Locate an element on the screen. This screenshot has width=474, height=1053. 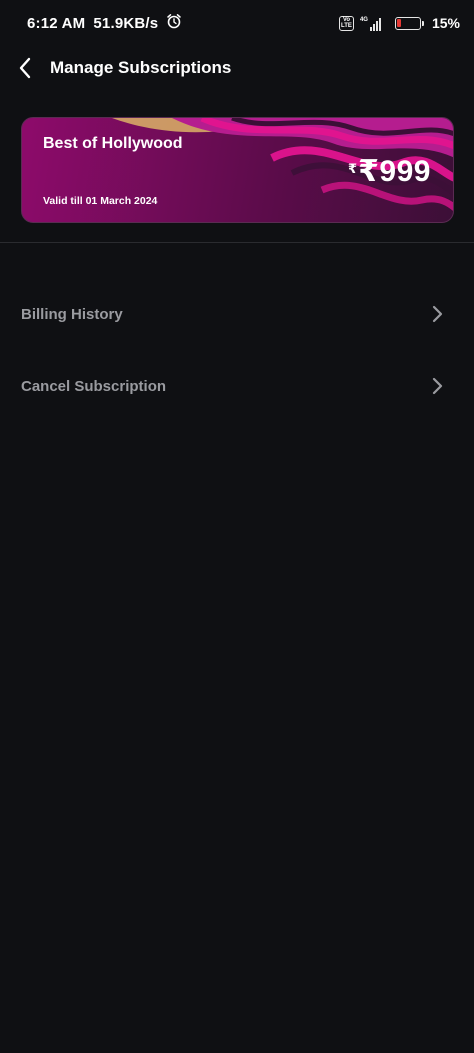
section-divider is located at coordinates (237, 242).